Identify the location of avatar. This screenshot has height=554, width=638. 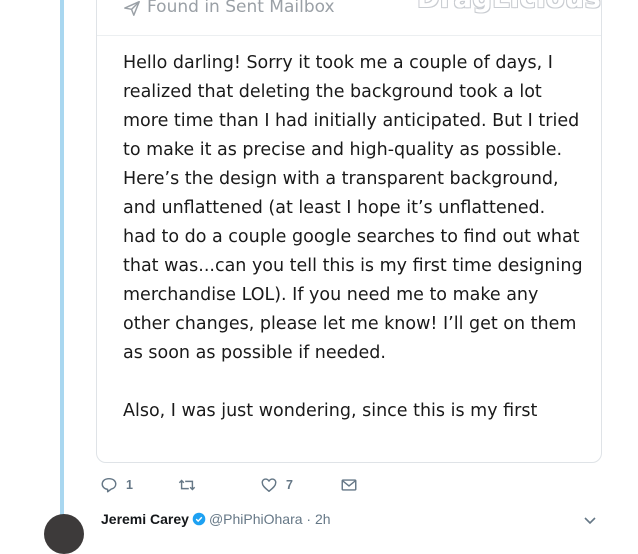
(64, 534).